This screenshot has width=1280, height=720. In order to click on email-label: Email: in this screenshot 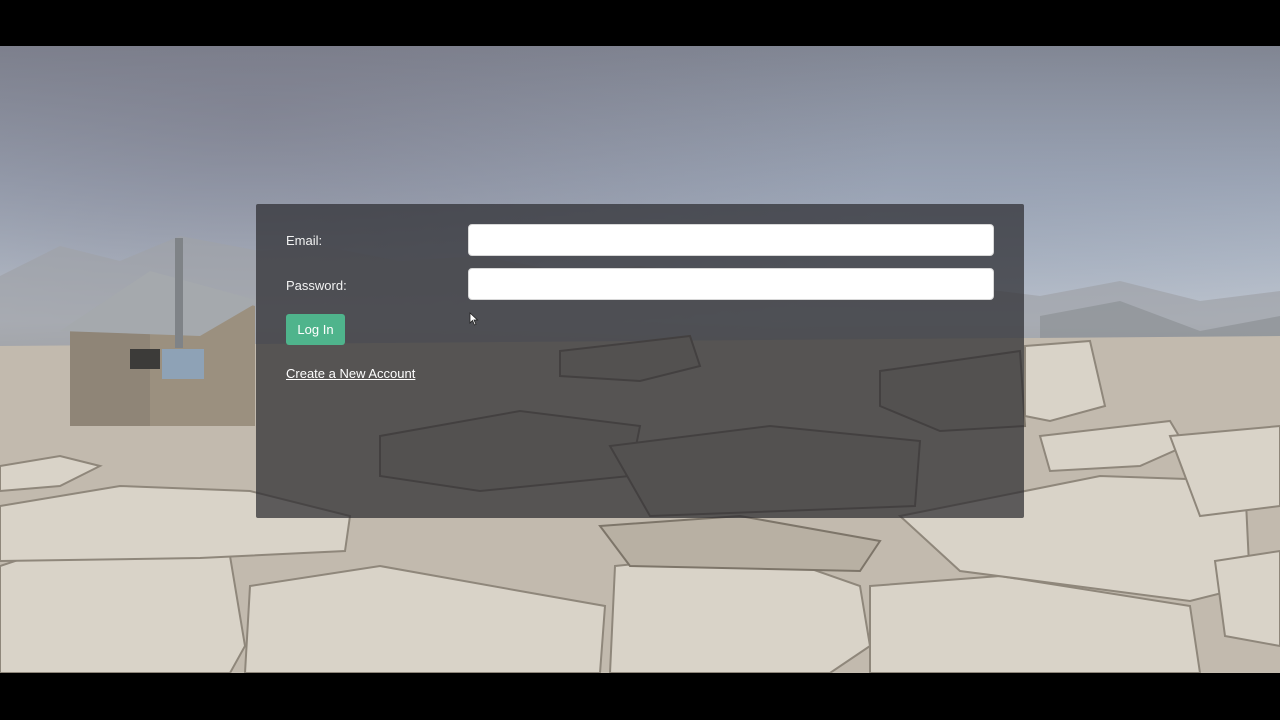, I will do `click(304, 240)`.